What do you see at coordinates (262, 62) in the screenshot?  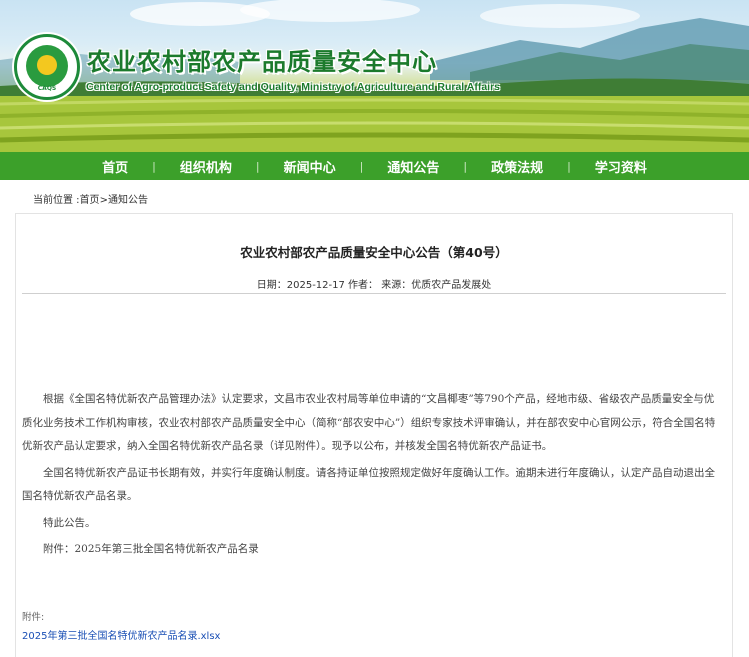 I see `site-title: 农业农村部农产品质量安全中心` at bounding box center [262, 62].